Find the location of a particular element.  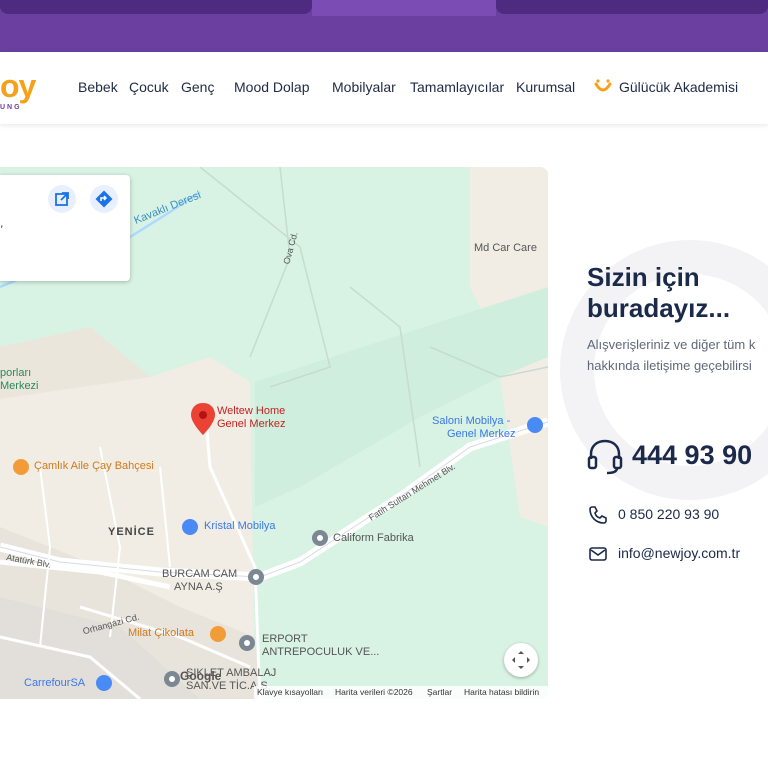

top-banner-tab-right is located at coordinates (632, 7).